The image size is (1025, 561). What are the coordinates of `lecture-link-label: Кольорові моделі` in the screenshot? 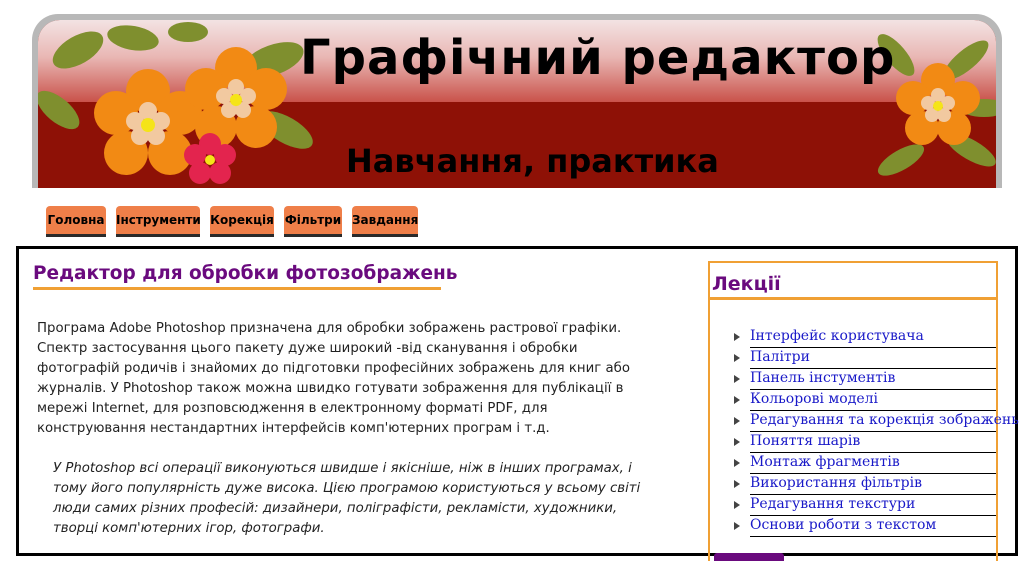 It's located at (814, 399).